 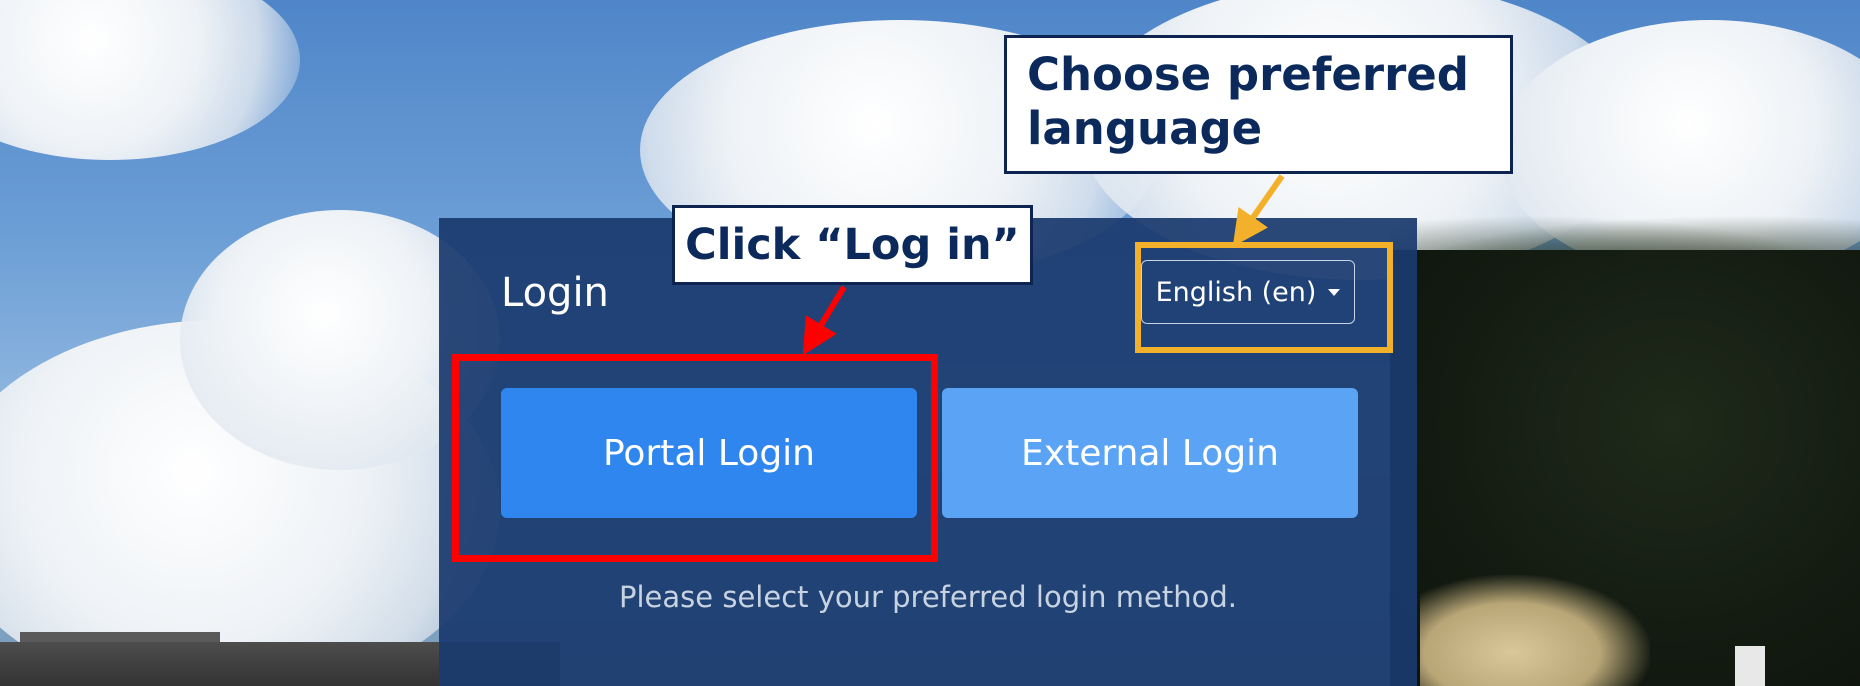 I want to click on background-pole, so click(x=1750, y=666).